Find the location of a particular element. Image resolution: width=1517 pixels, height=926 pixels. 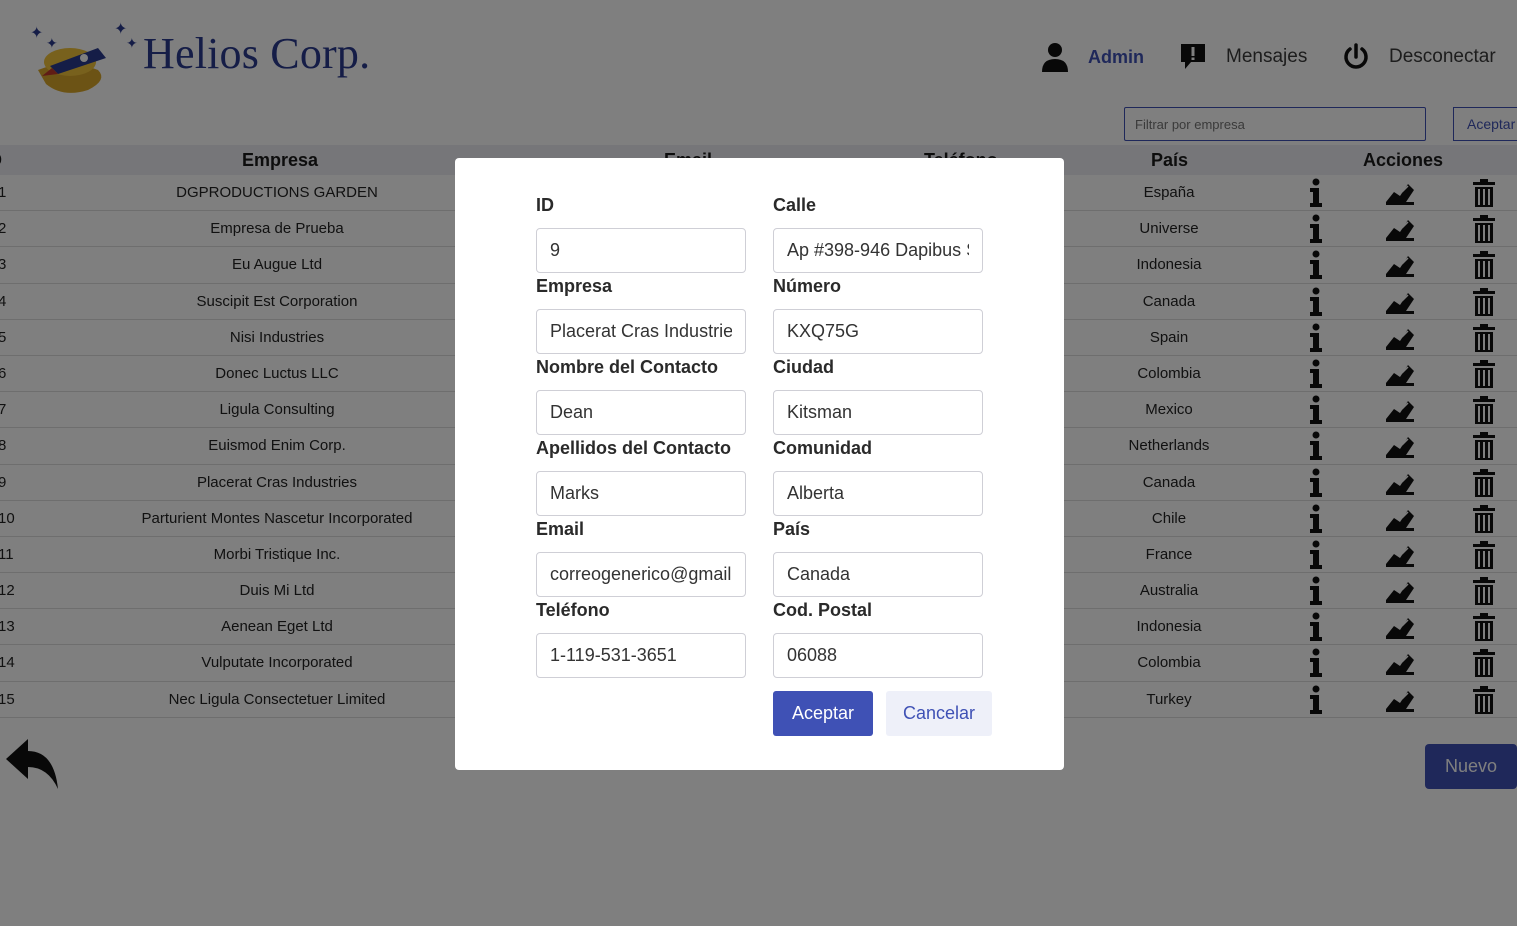

comunidad-field is located at coordinates (878, 493).